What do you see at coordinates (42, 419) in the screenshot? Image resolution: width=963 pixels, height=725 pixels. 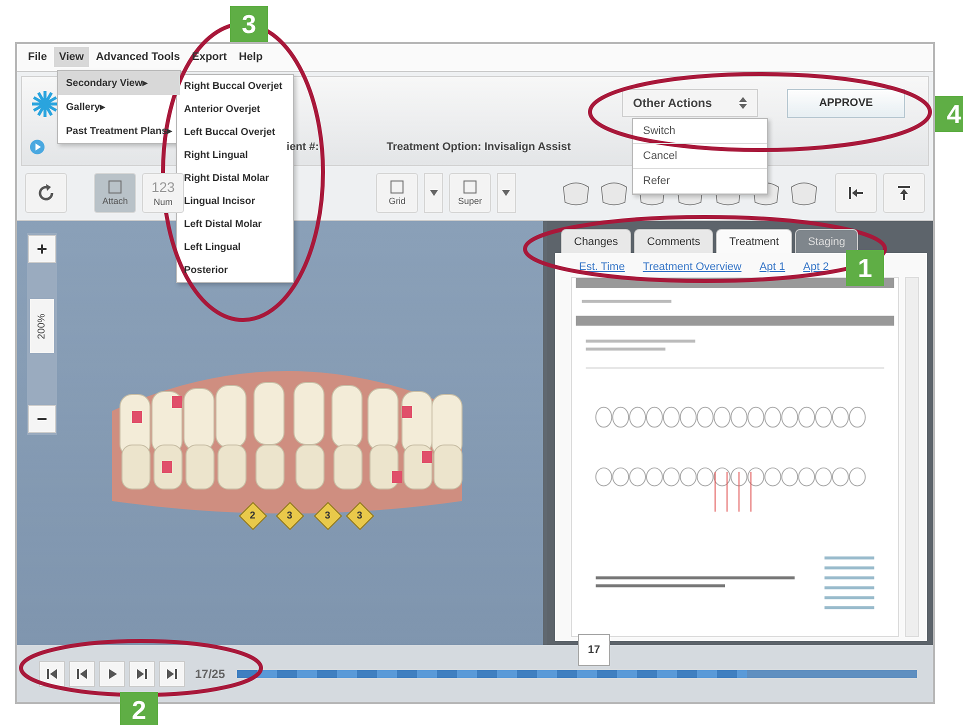 I see `zoom-out-button: −` at bounding box center [42, 419].